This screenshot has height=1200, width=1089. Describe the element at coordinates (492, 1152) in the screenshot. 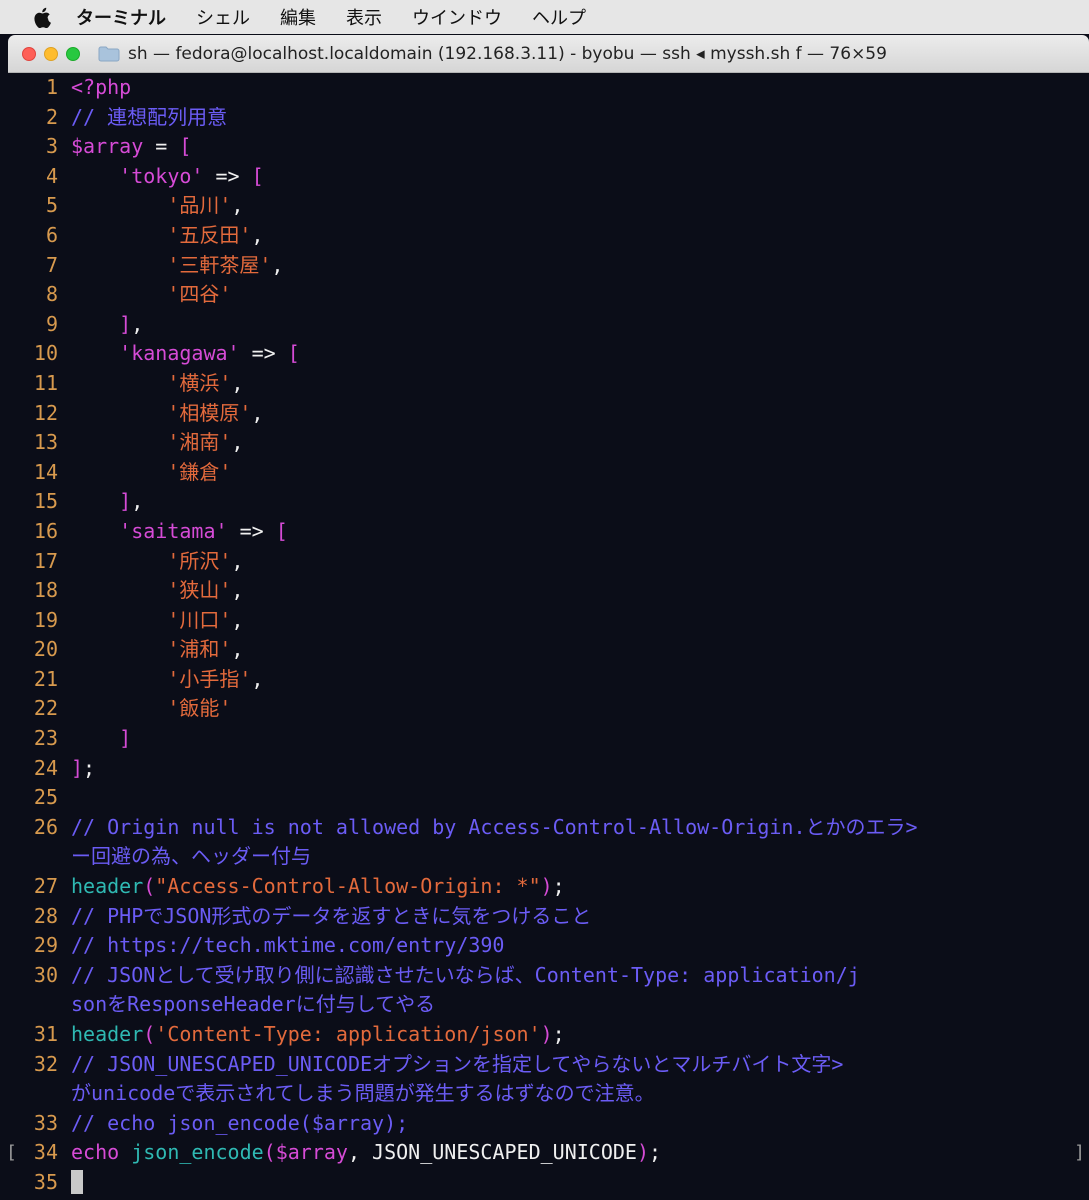

I see `code-token: , JSON_UNESCAPED_UNICODE` at that location.